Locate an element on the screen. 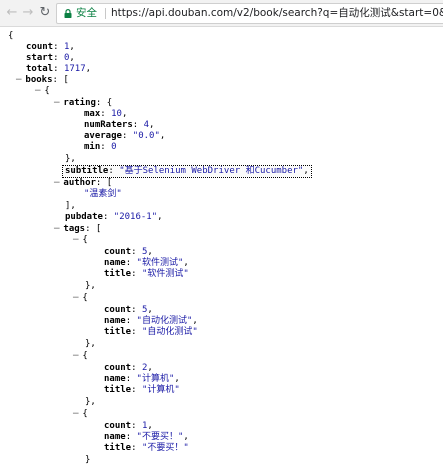 This screenshot has width=443, height=476. json-line: pubdate: "2016-1", is located at coordinates (114, 217).